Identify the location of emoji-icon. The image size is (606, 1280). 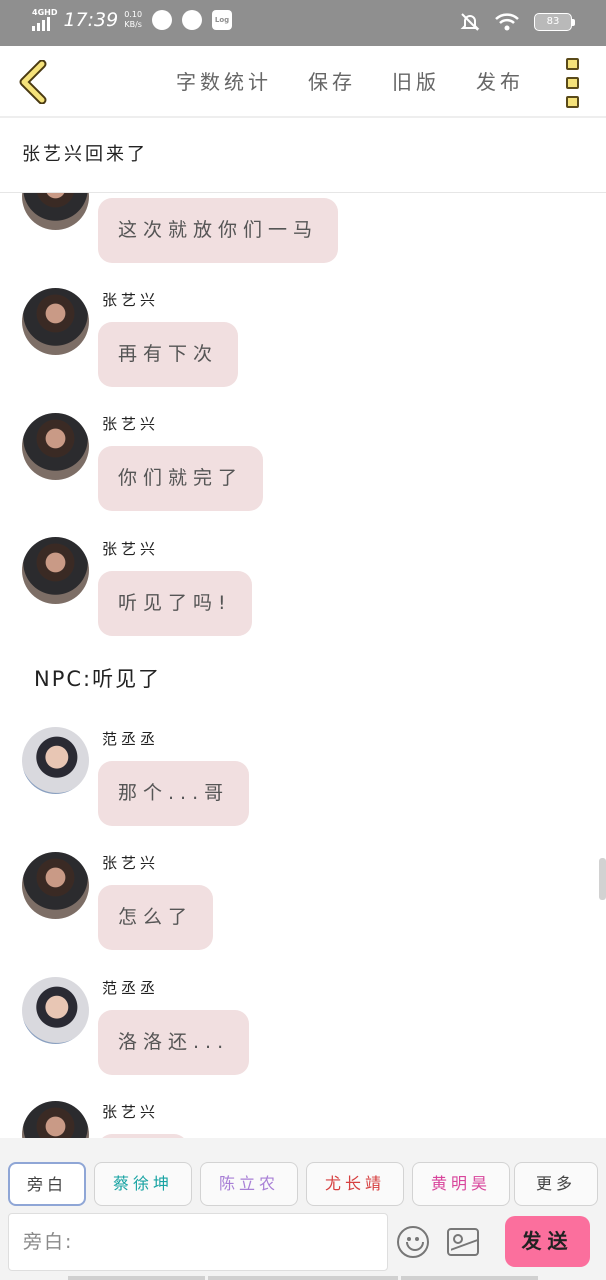
(413, 1242).